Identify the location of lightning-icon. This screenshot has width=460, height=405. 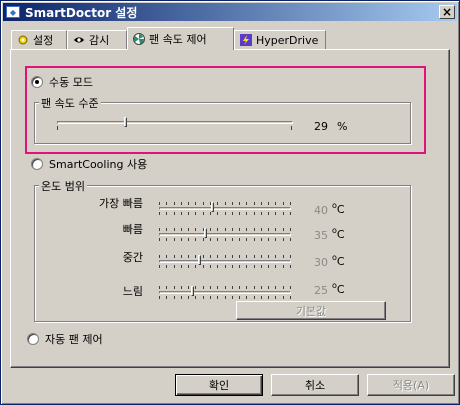
(246, 40).